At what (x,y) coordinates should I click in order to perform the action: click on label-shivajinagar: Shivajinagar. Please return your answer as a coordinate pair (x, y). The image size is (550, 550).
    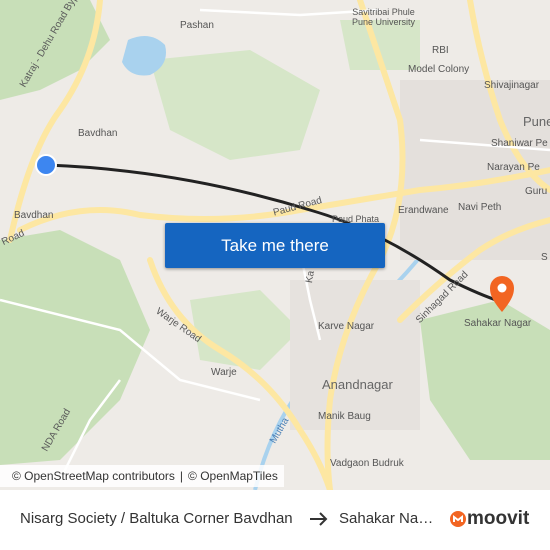
    Looking at the image, I should click on (512, 85).